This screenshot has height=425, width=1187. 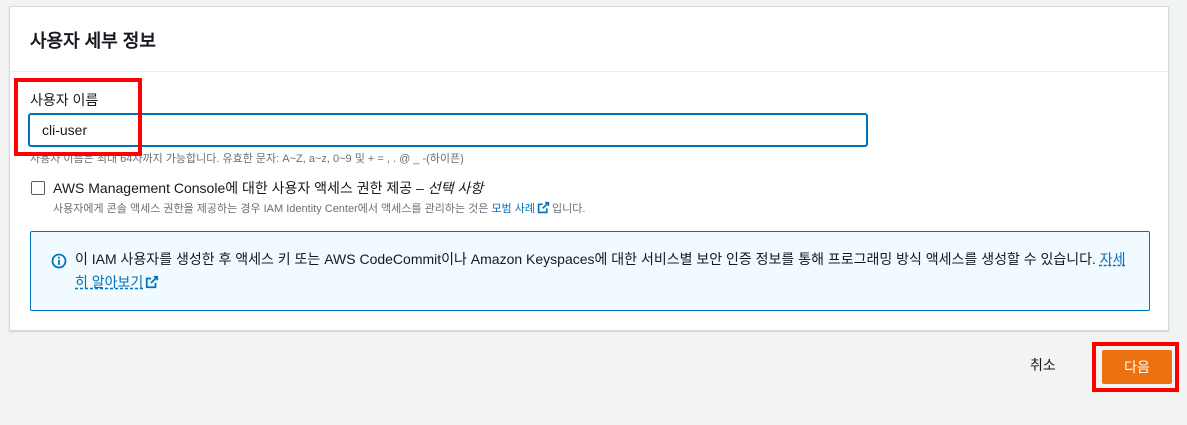 What do you see at coordinates (78, 117) in the screenshot?
I see `annotation-box-username` at bounding box center [78, 117].